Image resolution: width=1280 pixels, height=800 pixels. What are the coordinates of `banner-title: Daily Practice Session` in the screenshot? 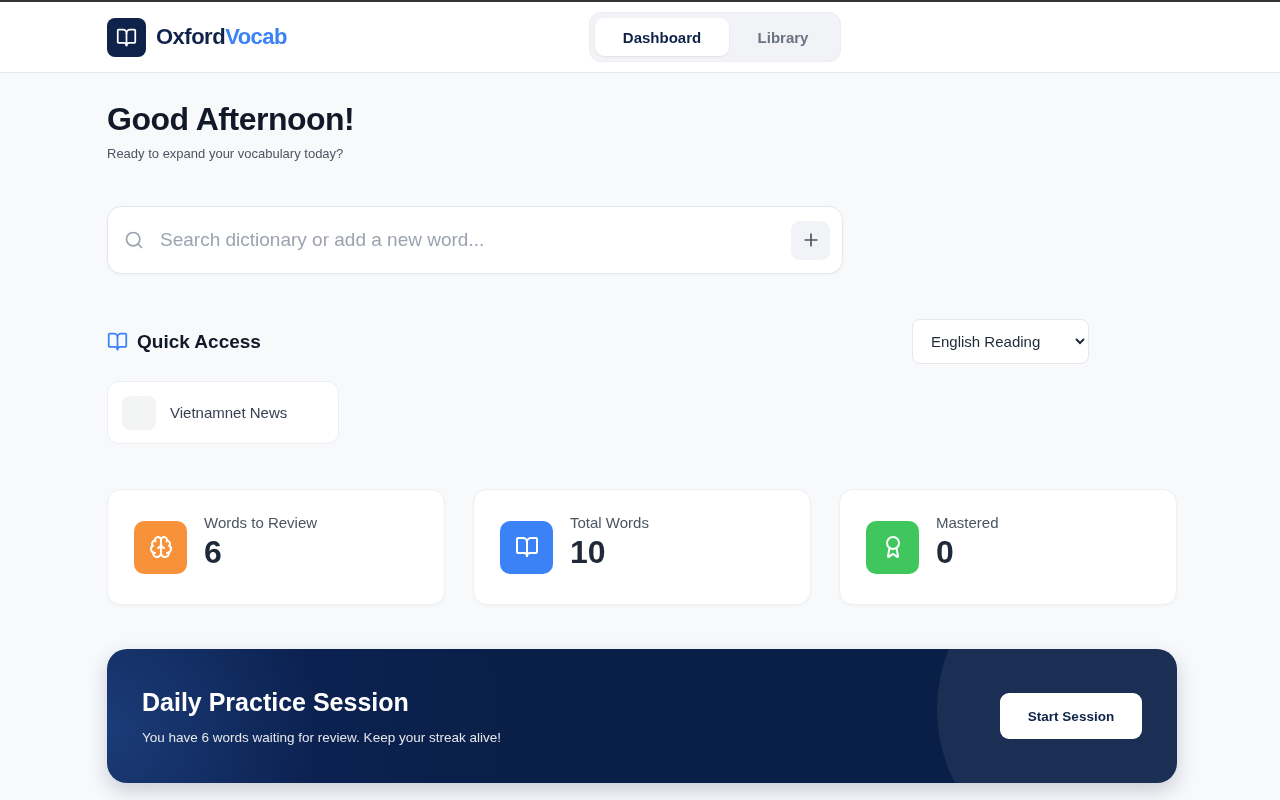 It's located at (276, 702).